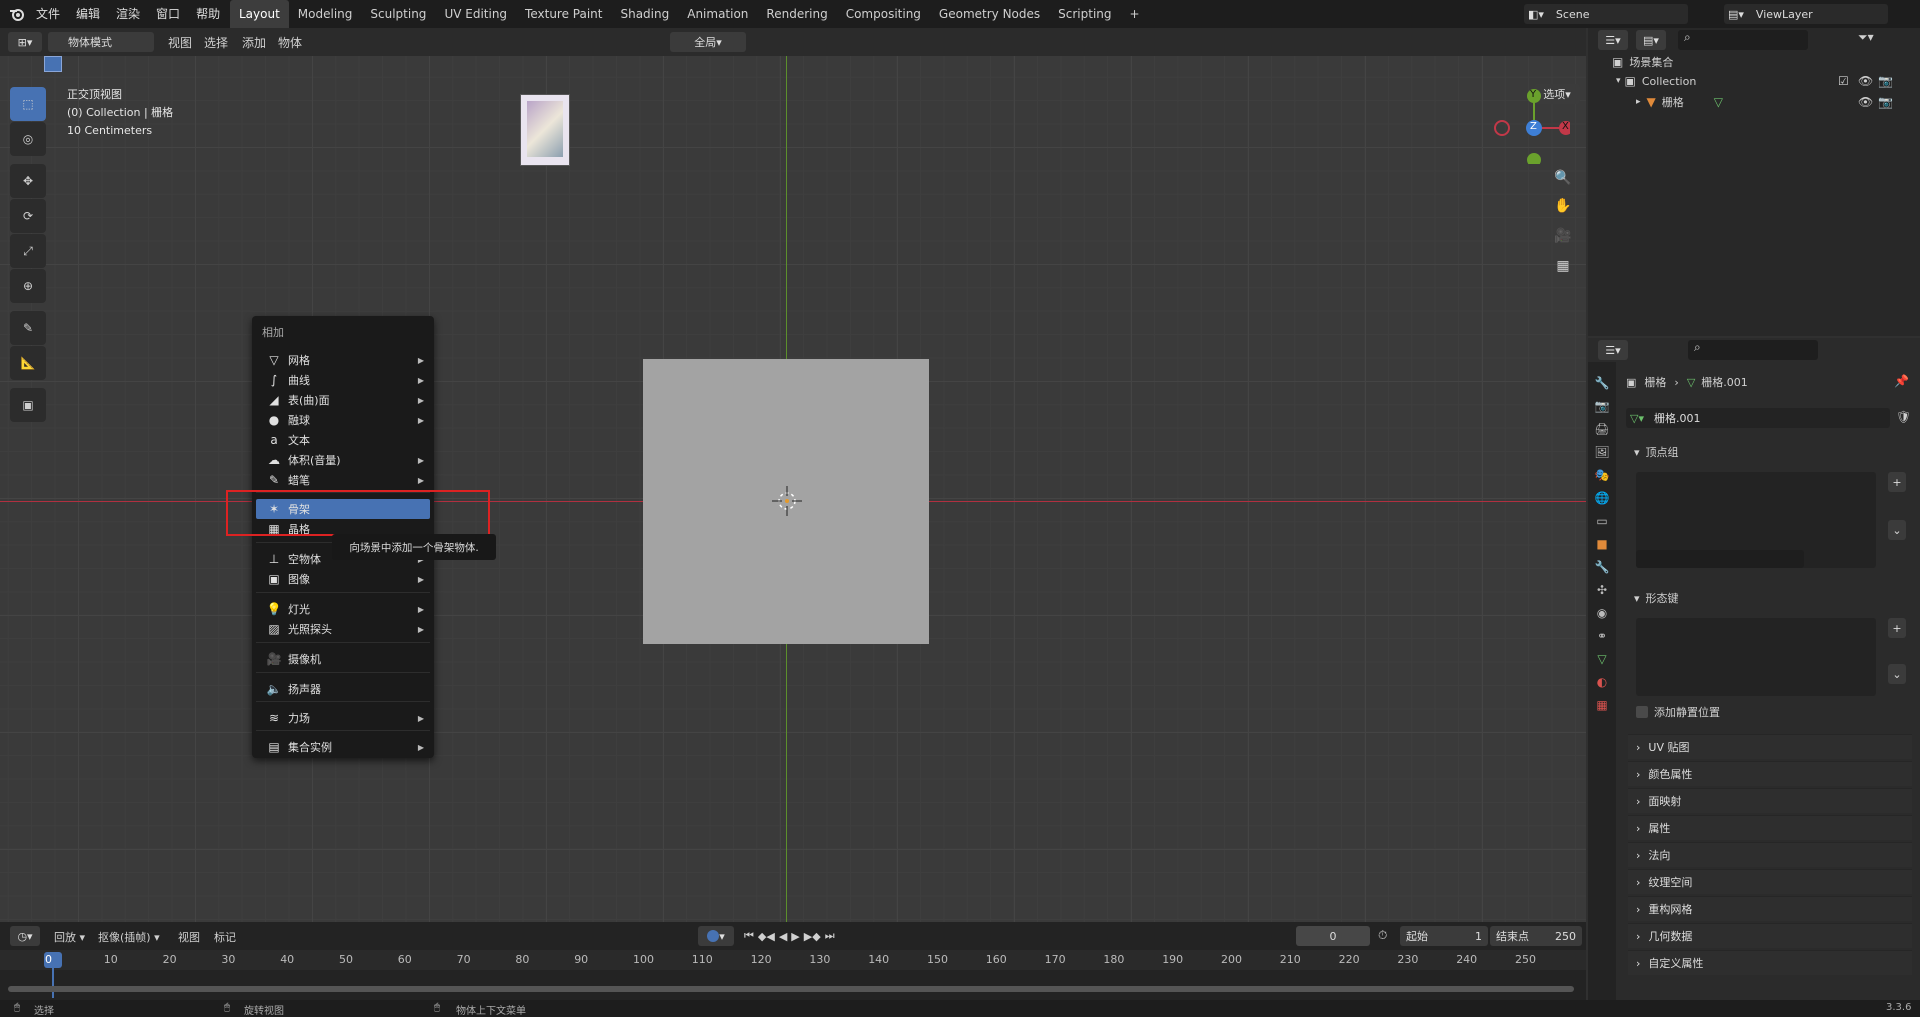  I want to click on menu-window: 窗口, so click(168, 14).